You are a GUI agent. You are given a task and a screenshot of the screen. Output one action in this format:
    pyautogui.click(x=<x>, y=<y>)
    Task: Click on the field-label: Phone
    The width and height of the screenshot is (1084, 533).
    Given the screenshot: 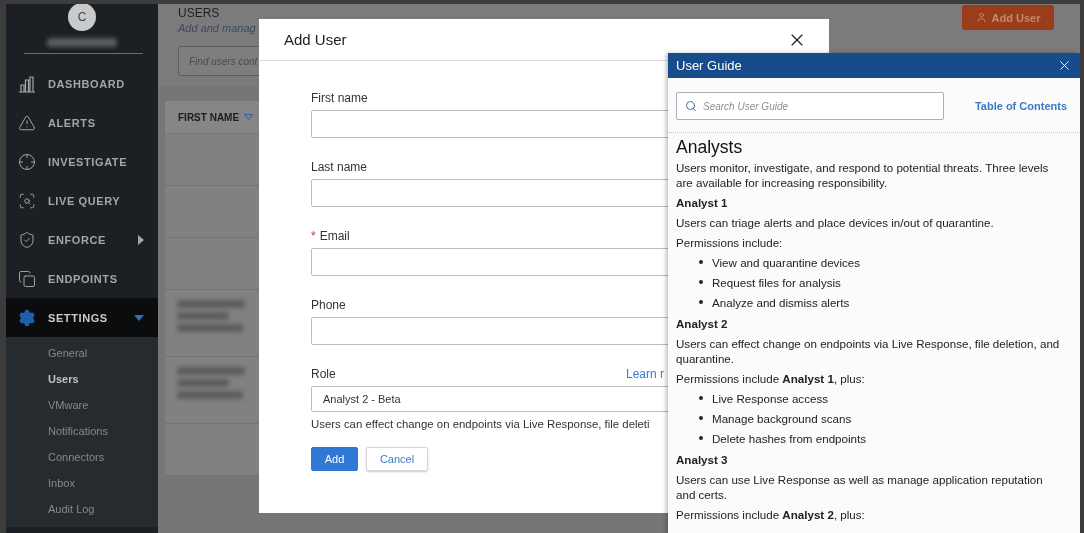 What is the action you would take?
    pyautogui.click(x=328, y=305)
    